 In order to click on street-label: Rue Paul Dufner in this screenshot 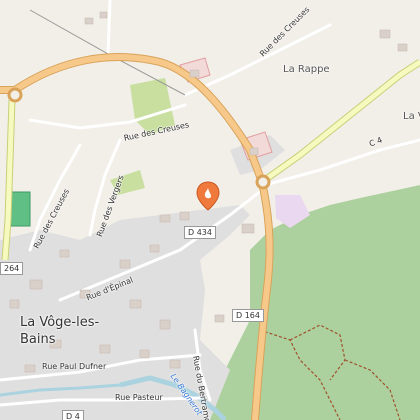, I will do `click(74, 366)`.